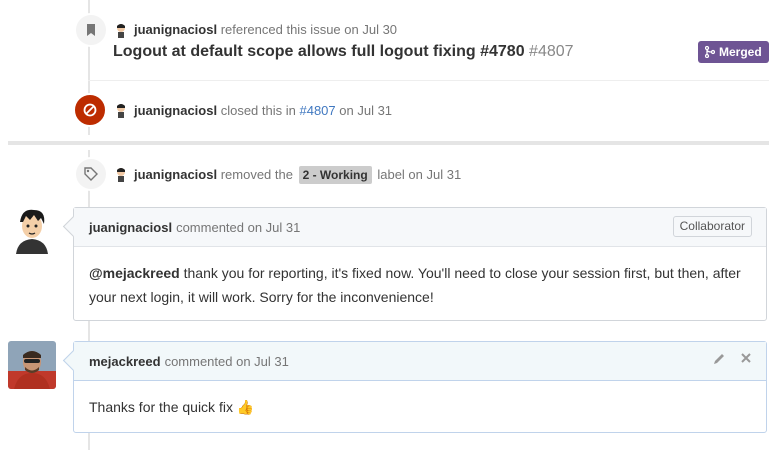 The width and height of the screenshot is (783, 451). Describe the element at coordinates (420, 407) in the screenshot. I see `comment-body: Thanks for the quick fix 👍` at that location.